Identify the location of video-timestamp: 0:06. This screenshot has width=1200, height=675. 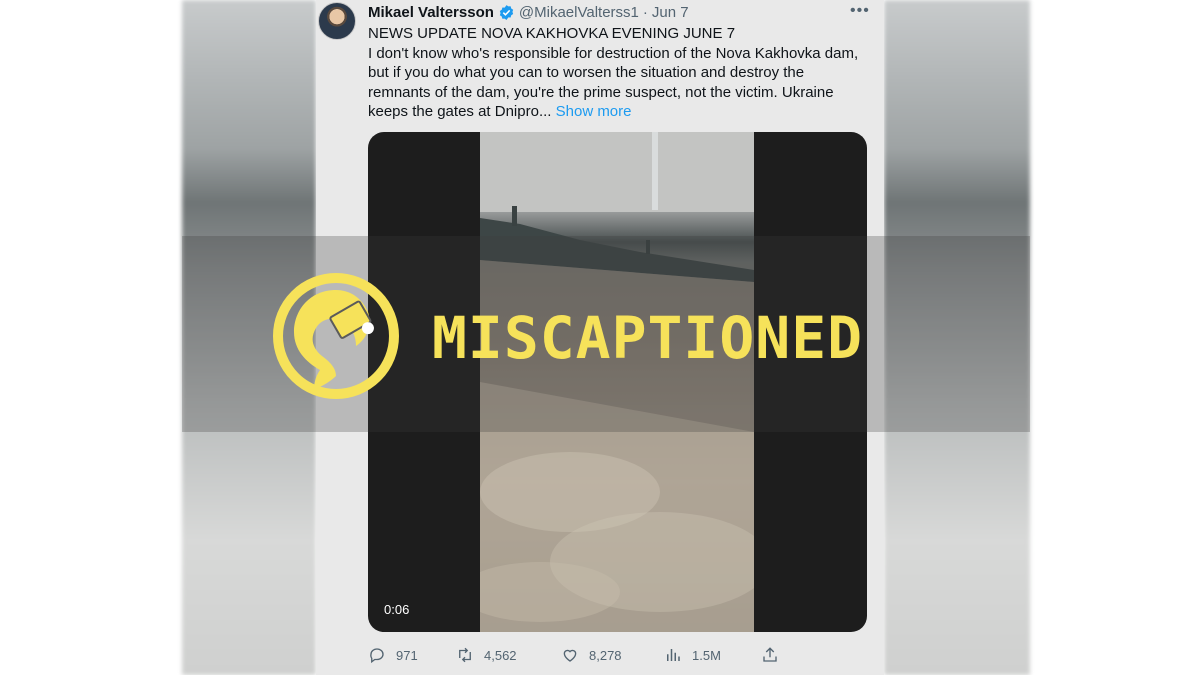
(397, 609).